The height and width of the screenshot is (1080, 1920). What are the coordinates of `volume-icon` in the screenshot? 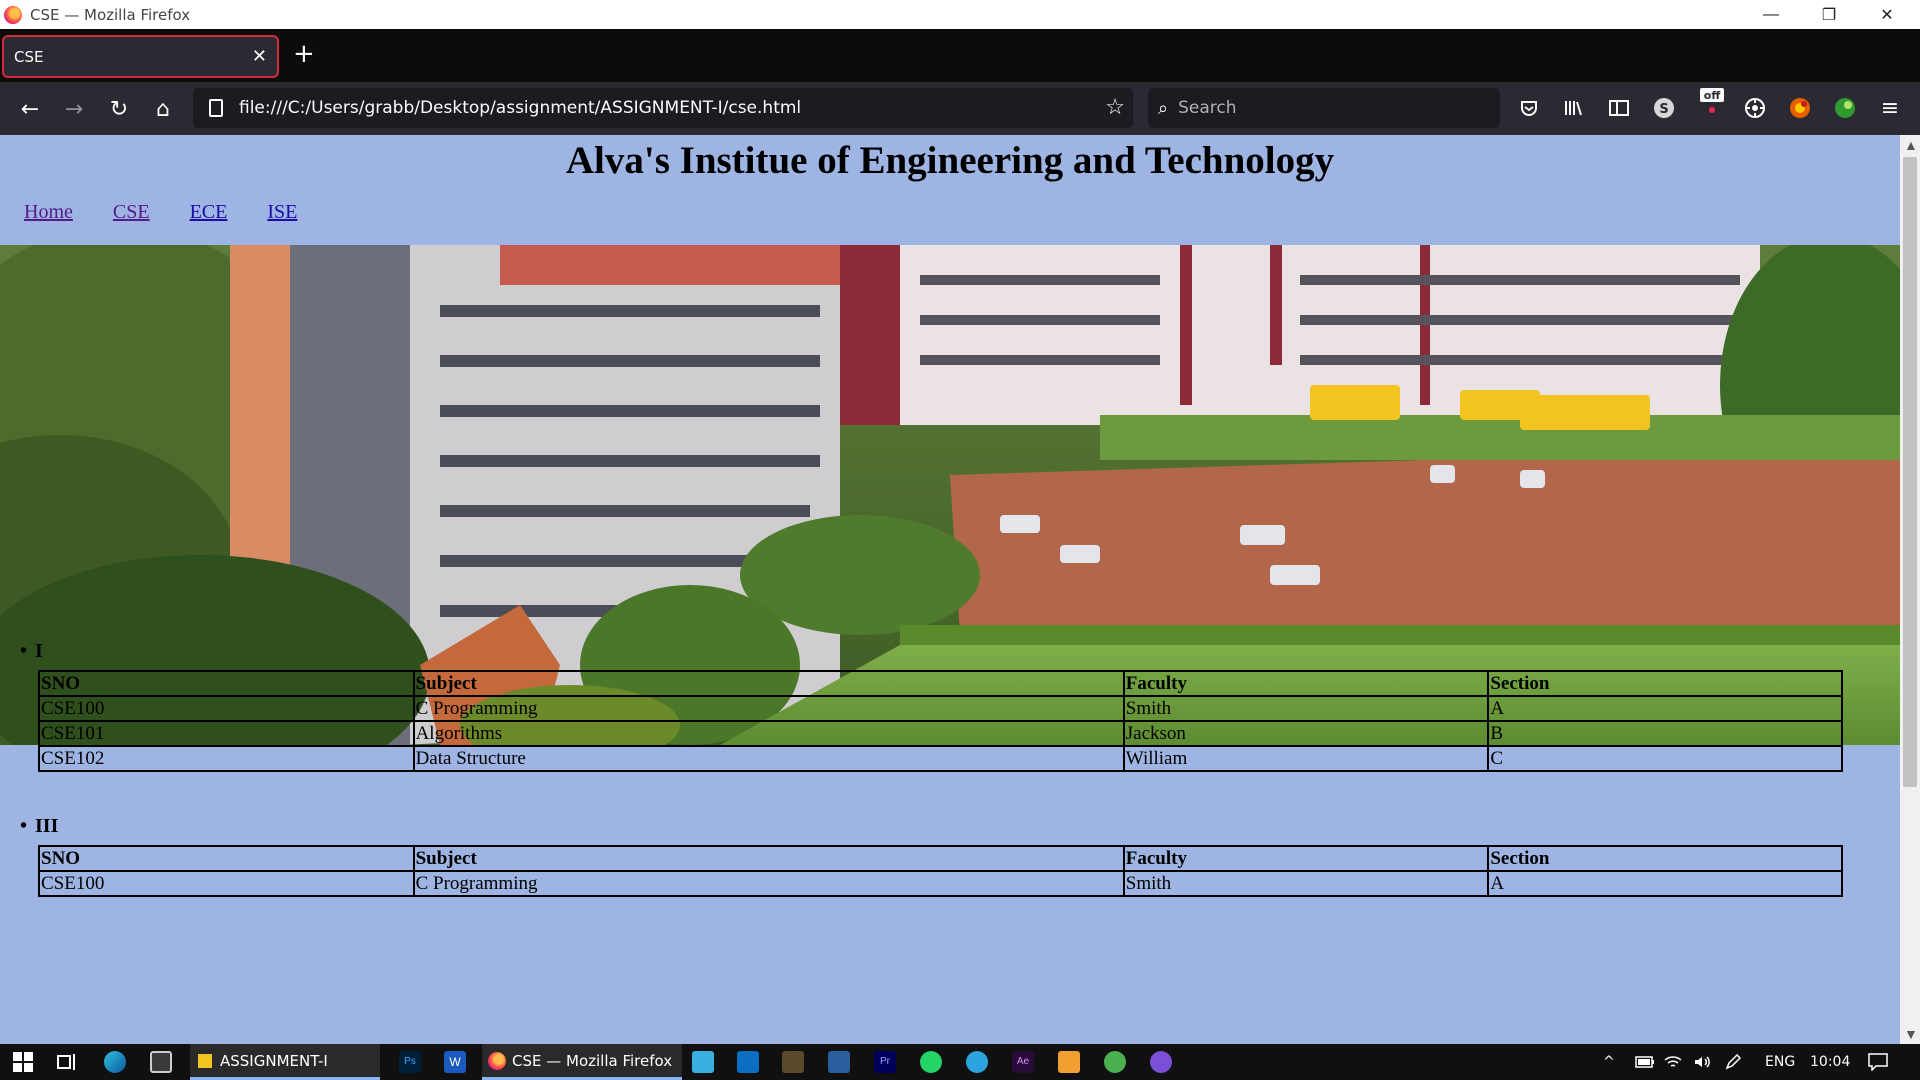 It's located at (1702, 1062).